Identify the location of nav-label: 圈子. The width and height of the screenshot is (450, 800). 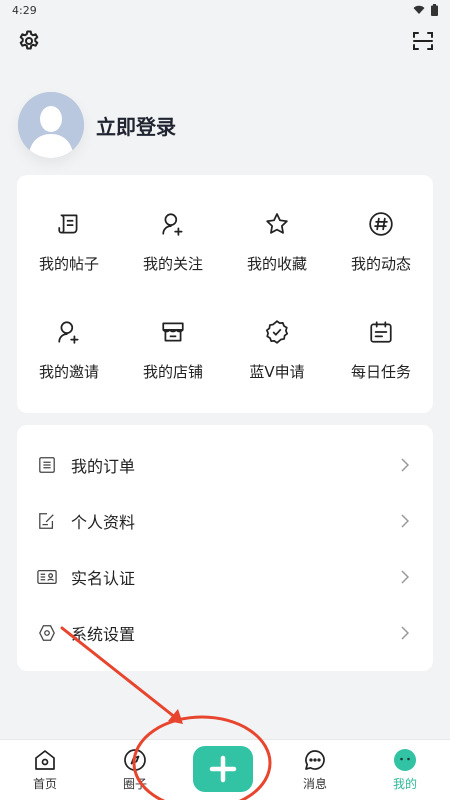
(134, 784).